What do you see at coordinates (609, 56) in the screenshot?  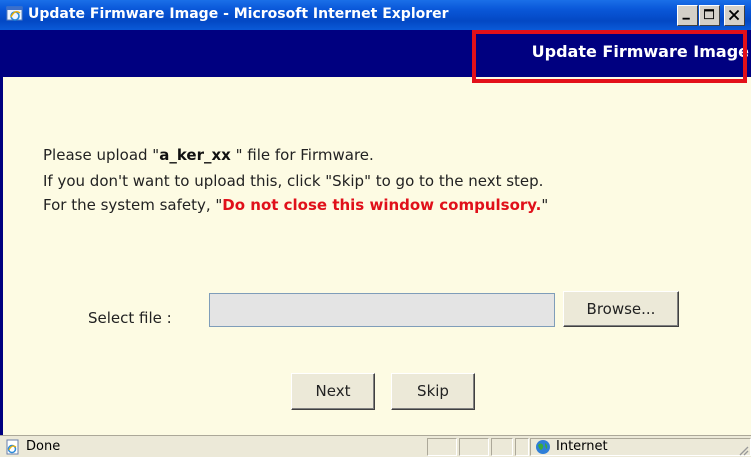 I see `title-highlight-box` at bounding box center [609, 56].